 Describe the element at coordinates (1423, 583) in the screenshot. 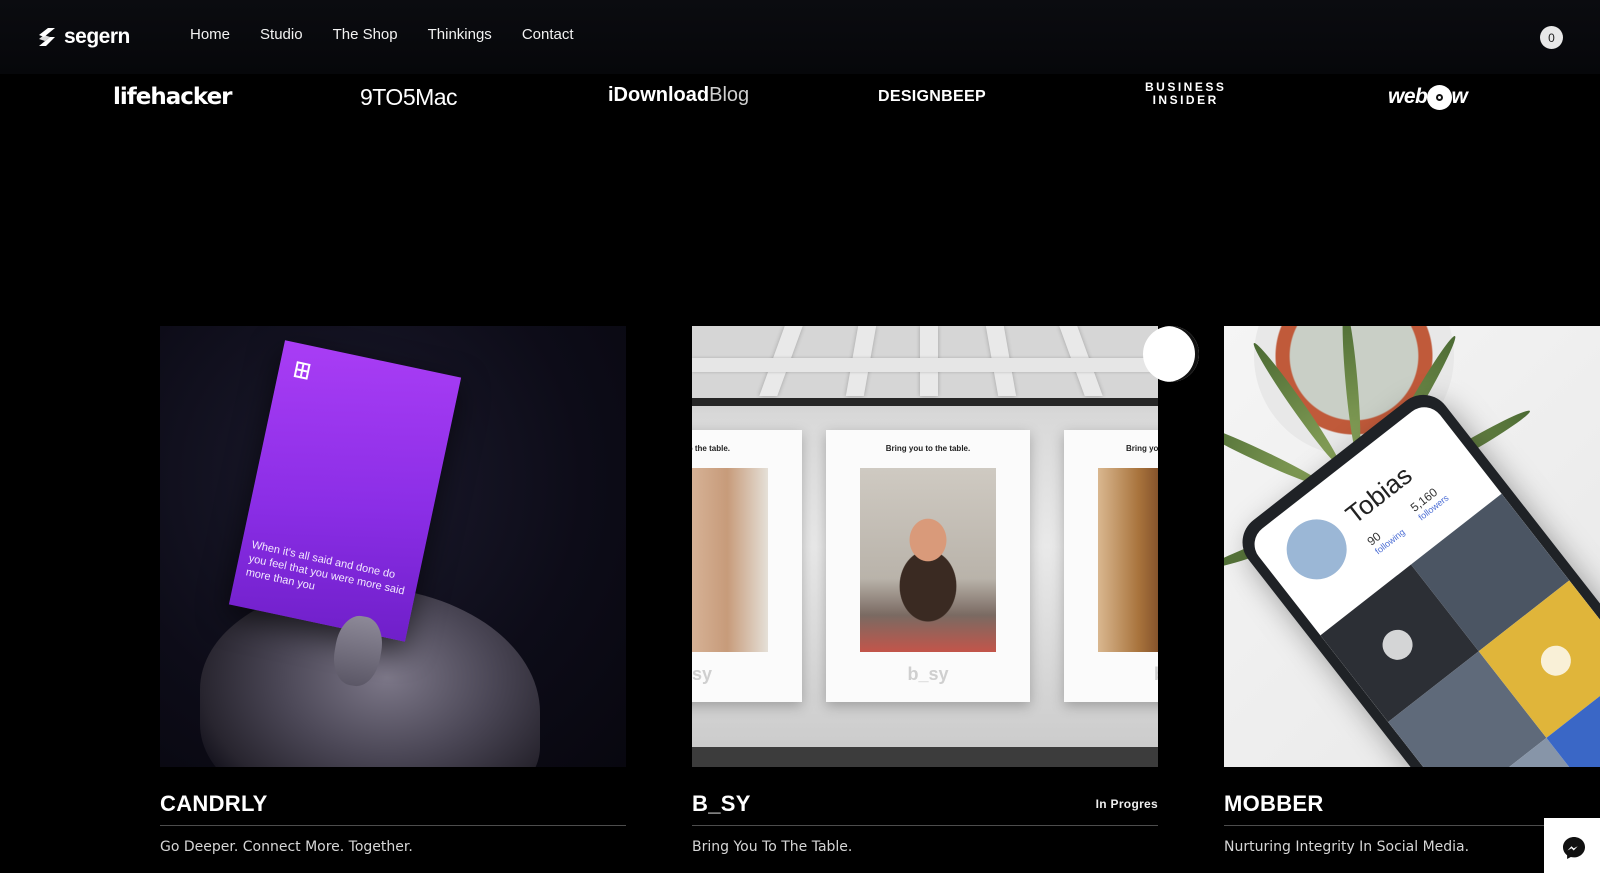

I see `phone-screen: Tobias 90 following 5,160 followers` at that location.